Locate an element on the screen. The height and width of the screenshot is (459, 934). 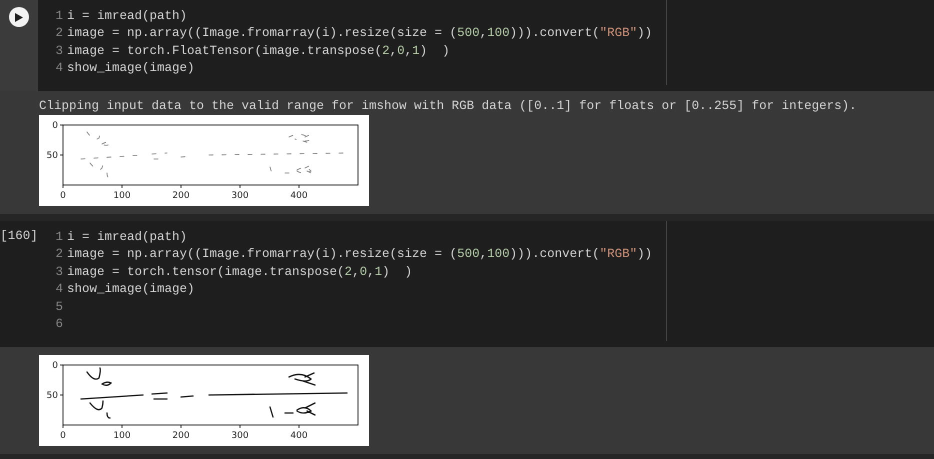
play-icon is located at coordinates (19, 17).